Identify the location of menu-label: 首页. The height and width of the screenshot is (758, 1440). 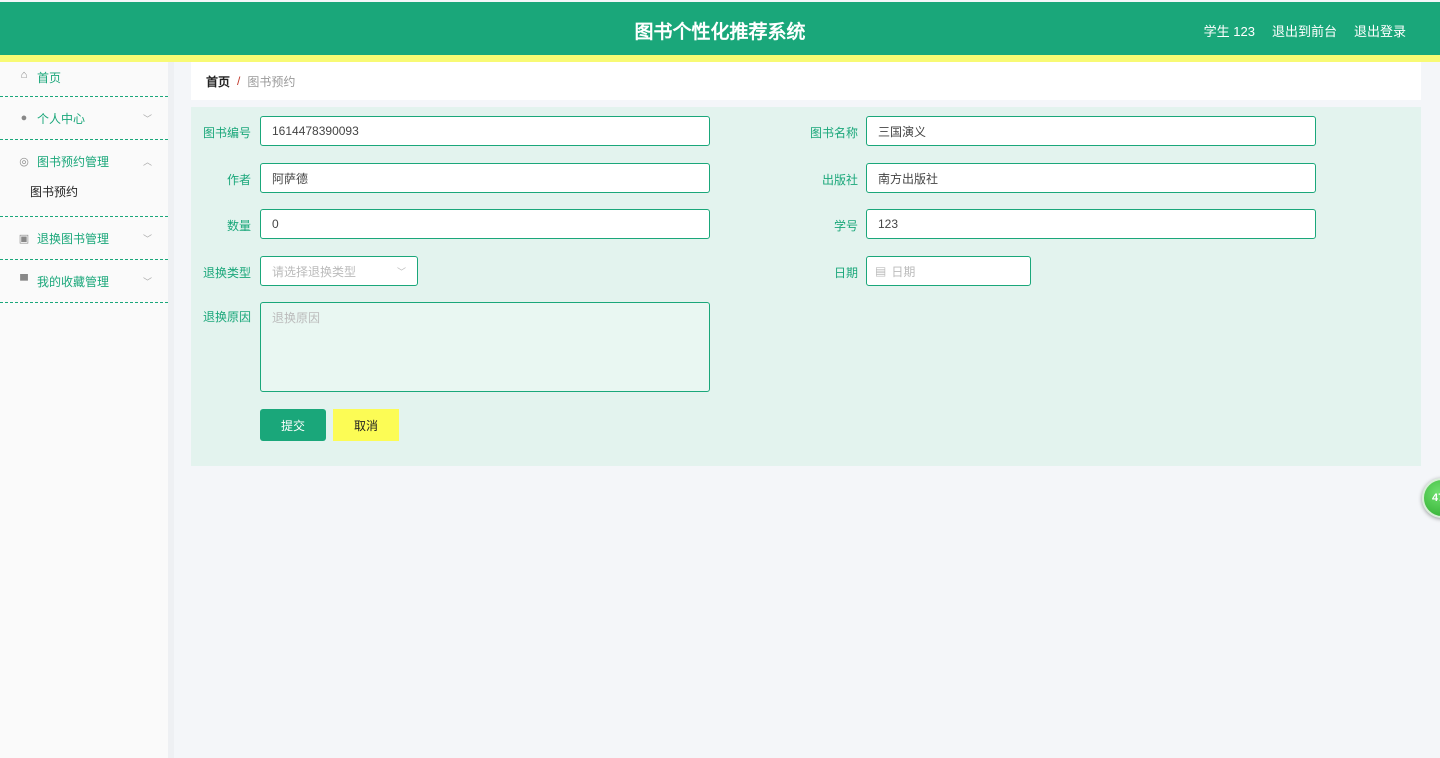
(49, 78).